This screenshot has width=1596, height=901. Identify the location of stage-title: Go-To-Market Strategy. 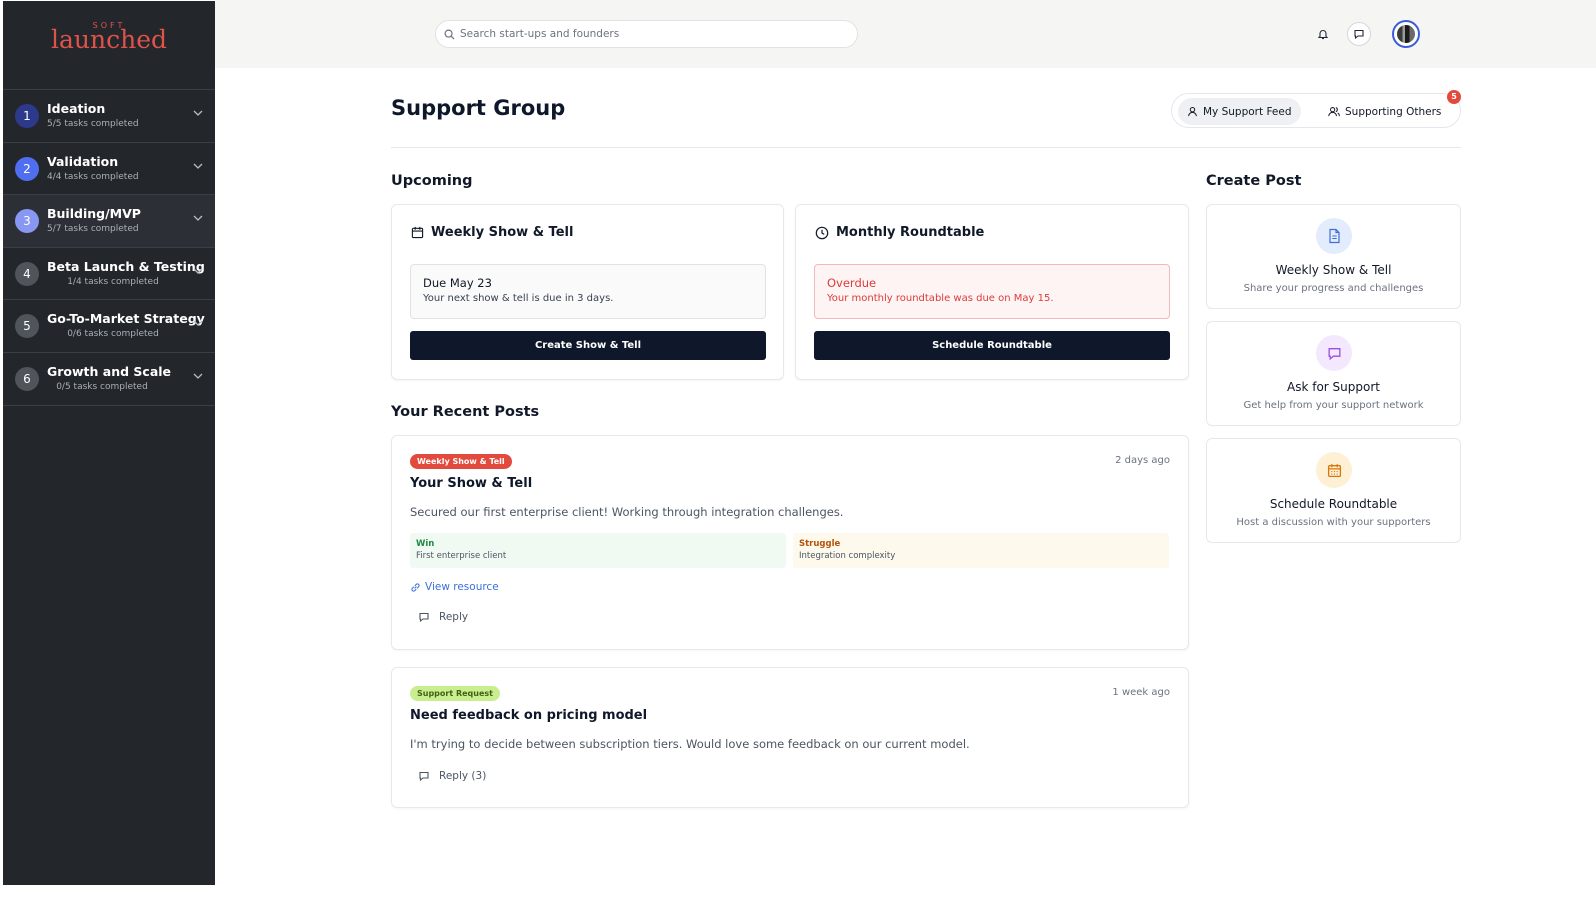
(126, 319).